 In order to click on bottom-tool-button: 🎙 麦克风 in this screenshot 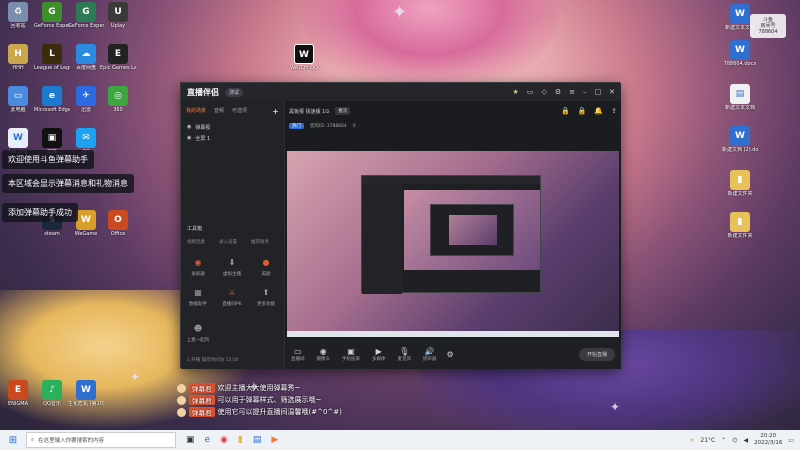, I will do `click(405, 354)`.